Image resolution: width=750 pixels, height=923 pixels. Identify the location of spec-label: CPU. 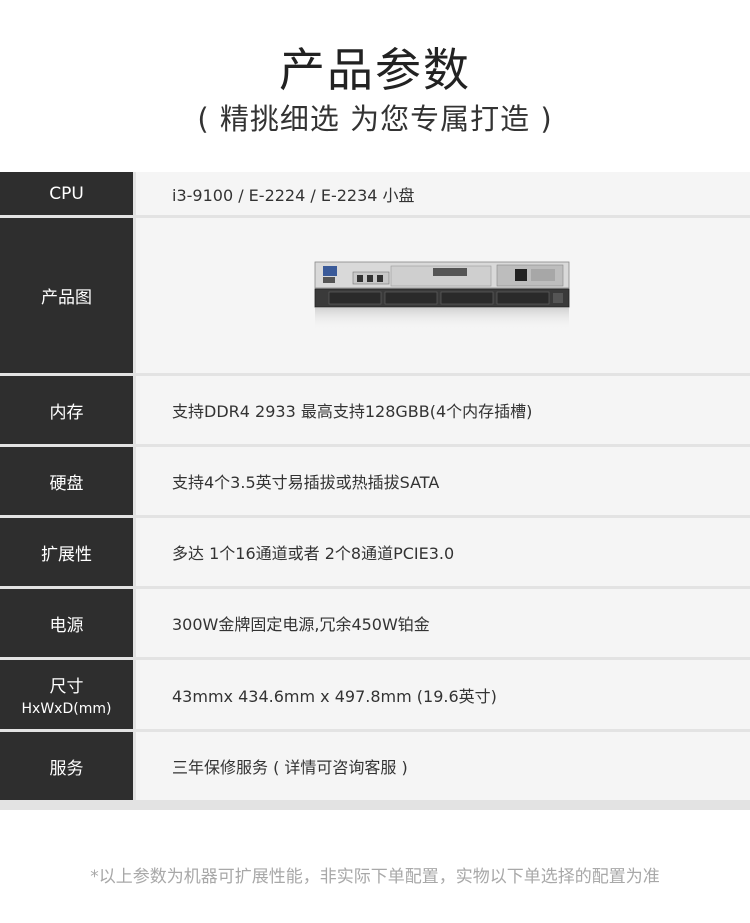
(68, 193).